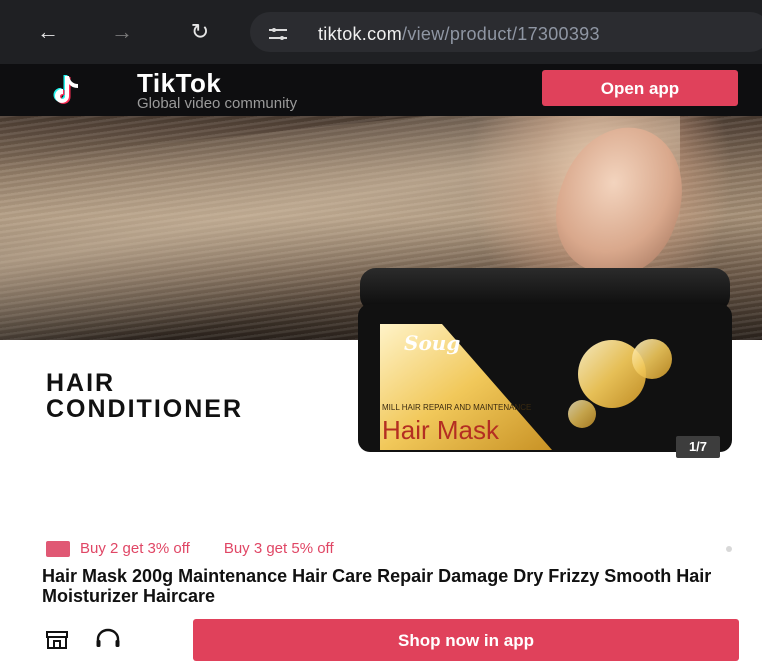 Image resolution: width=762 pixels, height=662 pixels. What do you see at coordinates (698, 447) in the screenshot?
I see `image-counter-badge: 1/7` at bounding box center [698, 447].